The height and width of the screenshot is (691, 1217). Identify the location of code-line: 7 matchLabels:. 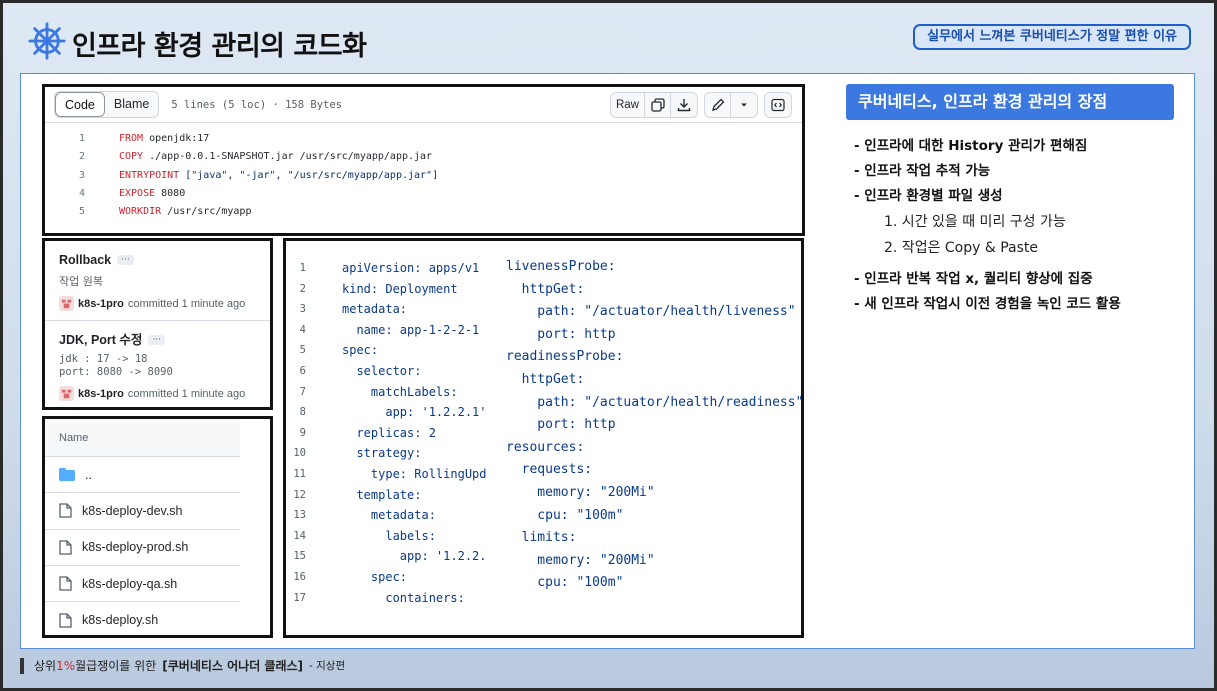
(378, 391).